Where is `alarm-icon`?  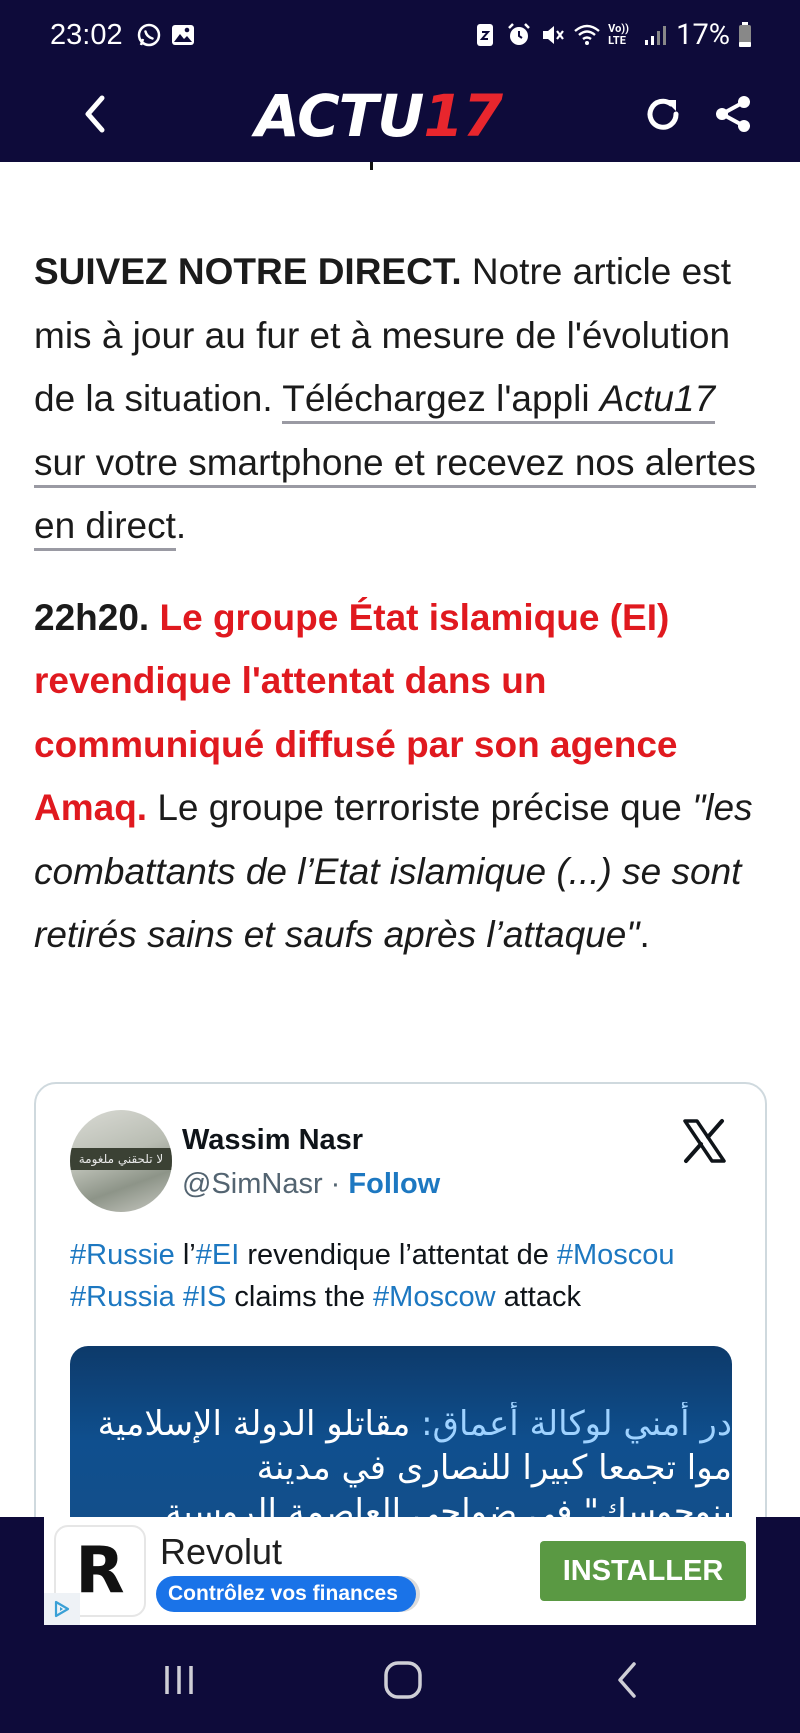 alarm-icon is located at coordinates (519, 34).